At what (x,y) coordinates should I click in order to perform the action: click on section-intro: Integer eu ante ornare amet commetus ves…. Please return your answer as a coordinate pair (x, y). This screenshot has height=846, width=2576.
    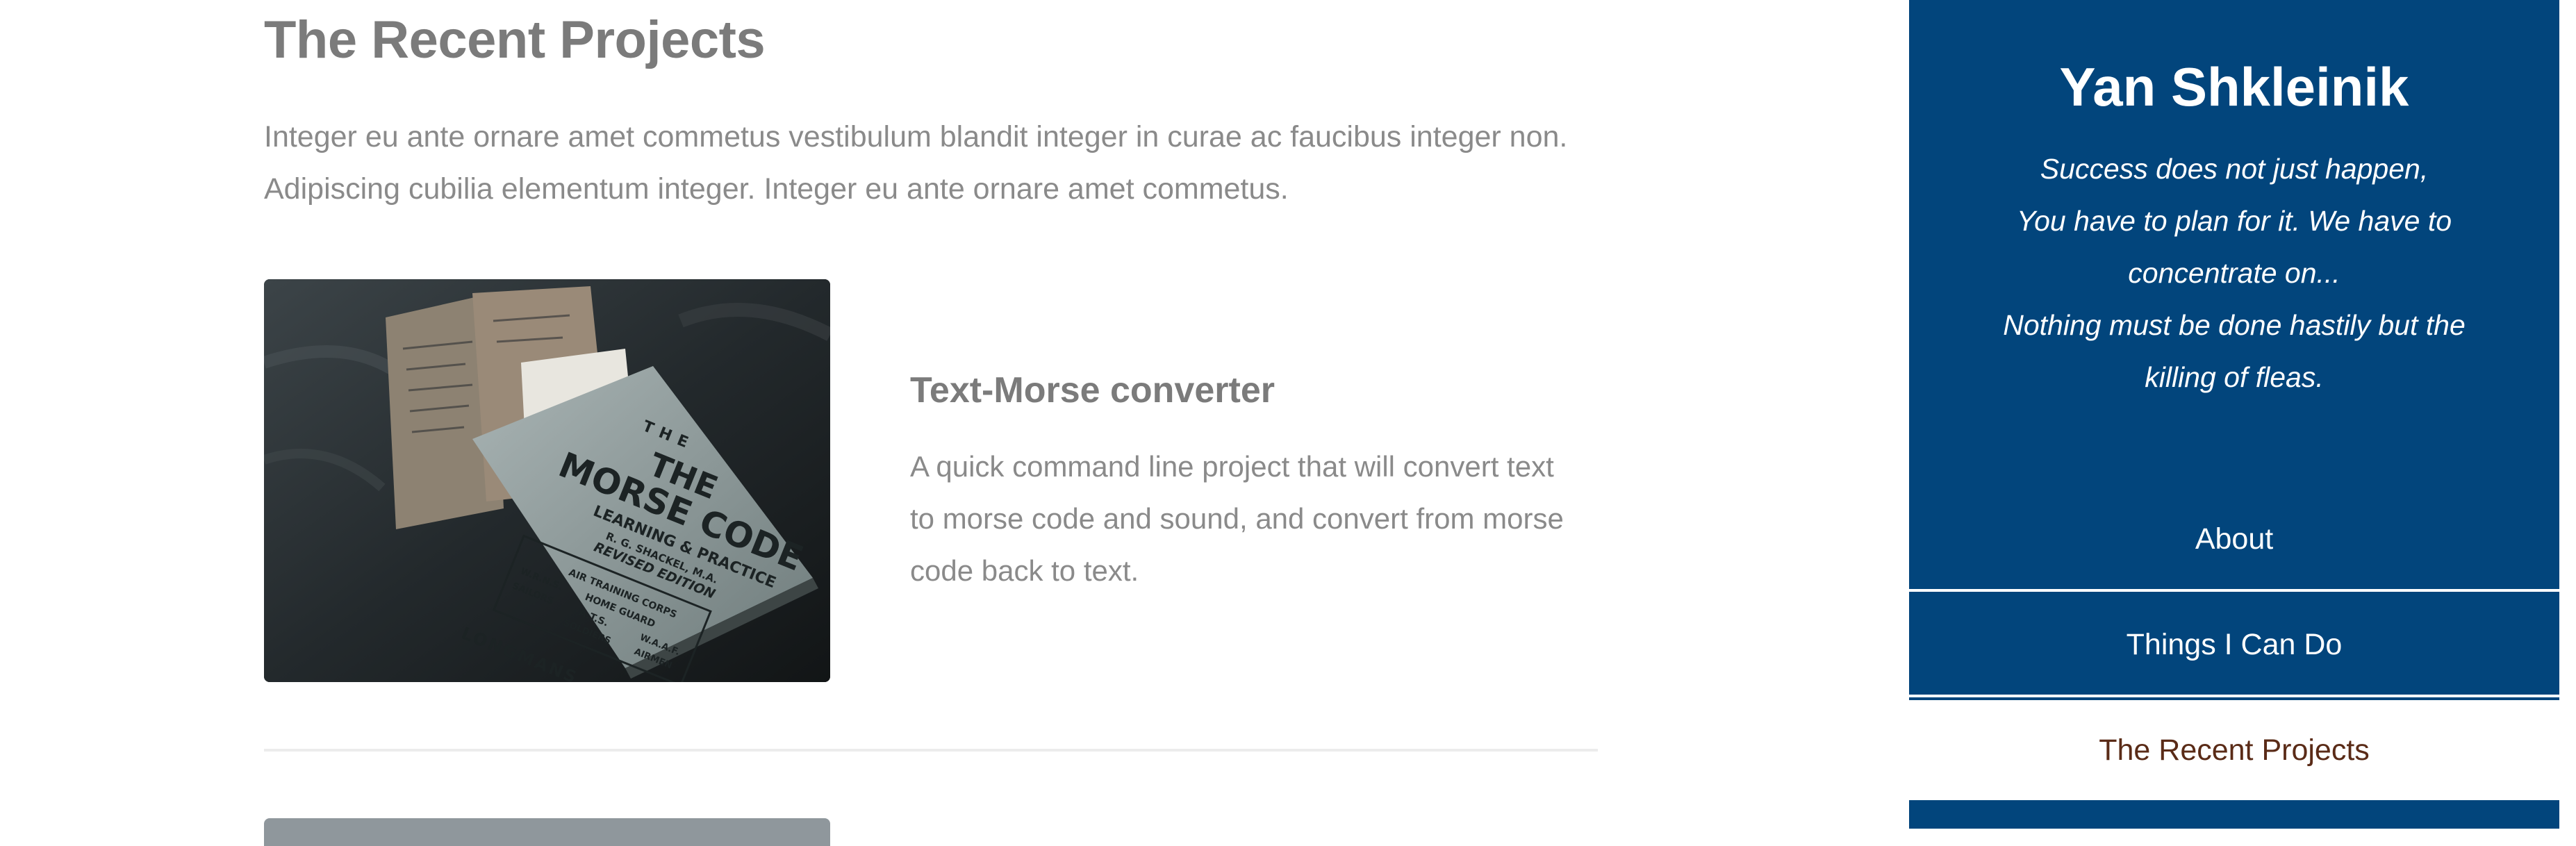
    Looking at the image, I should click on (924, 163).